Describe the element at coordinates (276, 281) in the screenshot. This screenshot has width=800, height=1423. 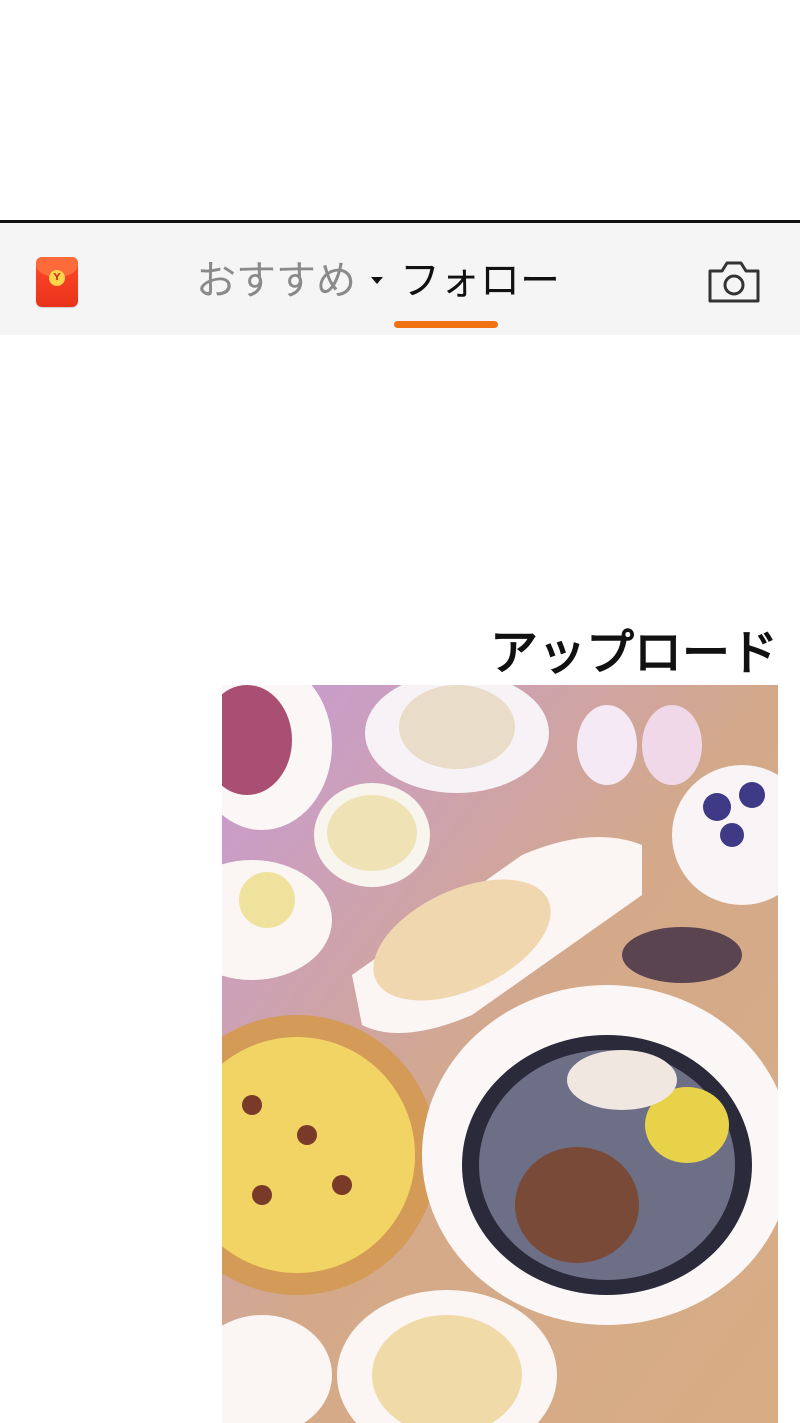
I see `tab-recommended: おすすめ` at that location.